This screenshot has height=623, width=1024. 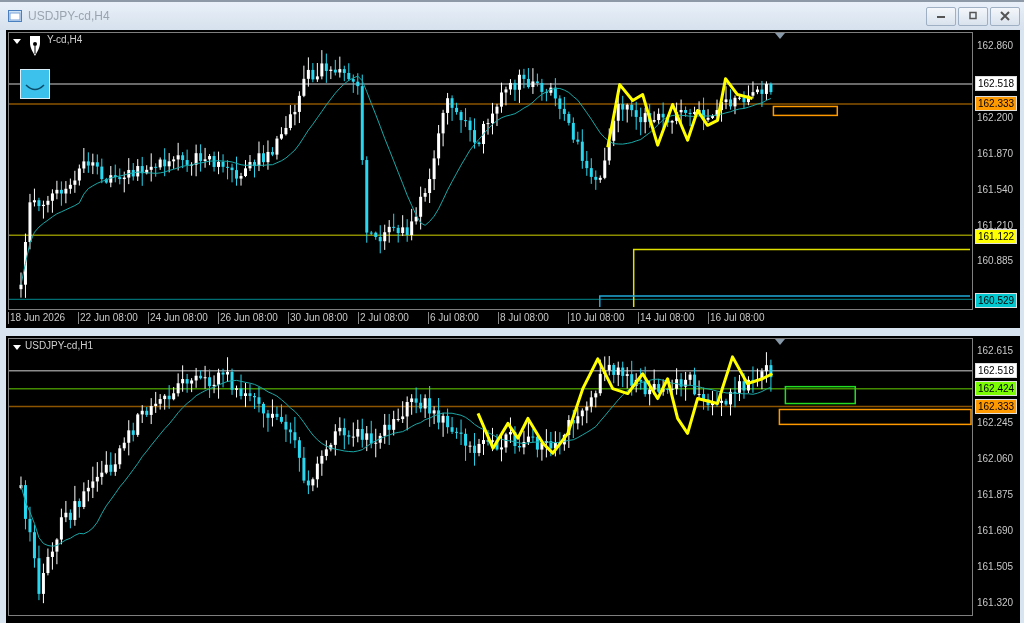 What do you see at coordinates (995, 46) in the screenshot?
I see `price-tick-label: 162.860` at bounding box center [995, 46].